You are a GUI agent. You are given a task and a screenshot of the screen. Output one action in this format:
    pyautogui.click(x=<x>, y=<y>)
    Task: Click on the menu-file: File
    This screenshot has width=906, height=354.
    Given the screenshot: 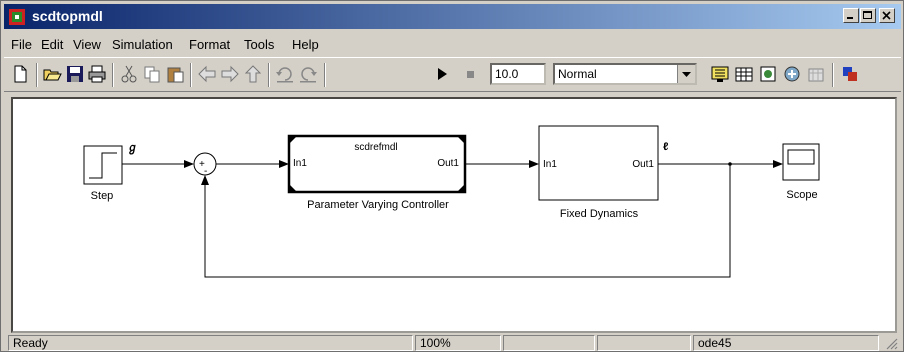 What is the action you would take?
    pyautogui.click(x=21, y=44)
    